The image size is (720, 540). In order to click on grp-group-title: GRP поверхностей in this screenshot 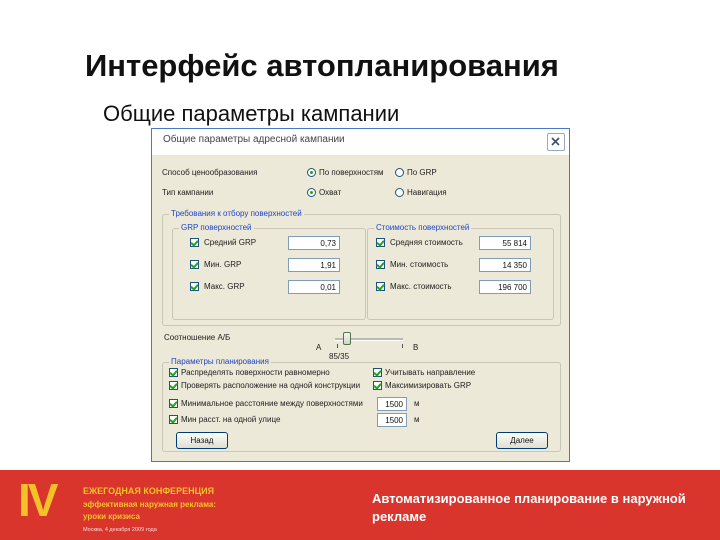, I will do `click(216, 227)`.